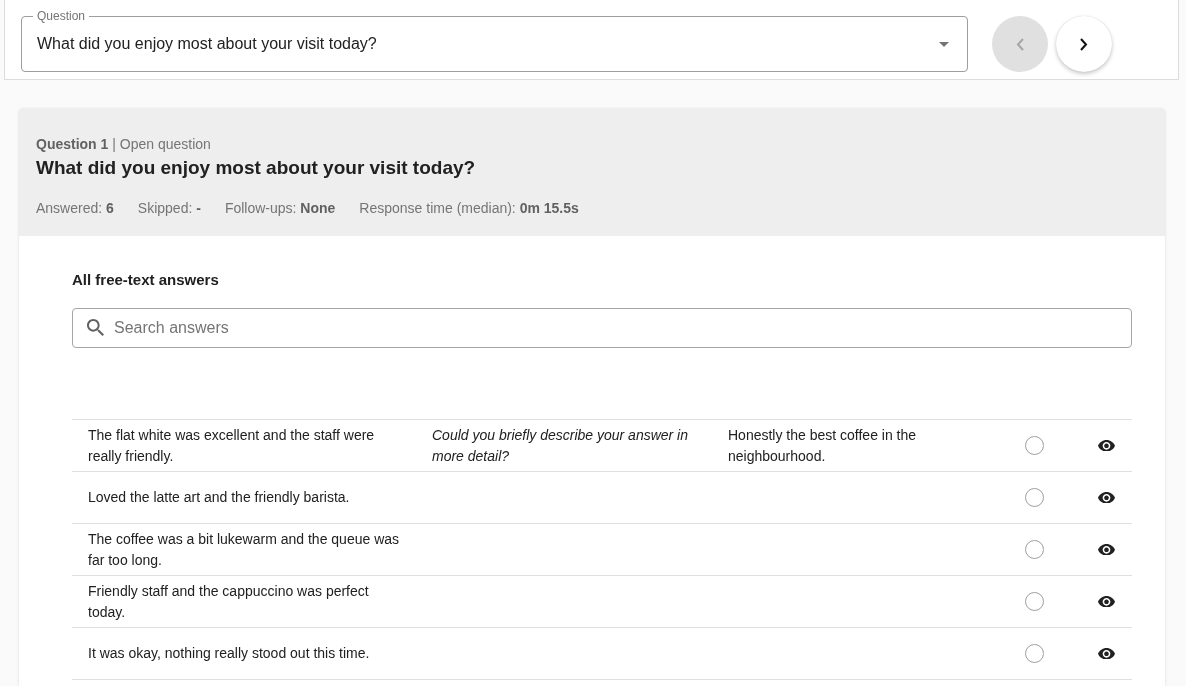  What do you see at coordinates (244, 549) in the screenshot?
I see `answer-cell-text: The coffee was a bit lukewarm and the queue was far too long.` at bounding box center [244, 549].